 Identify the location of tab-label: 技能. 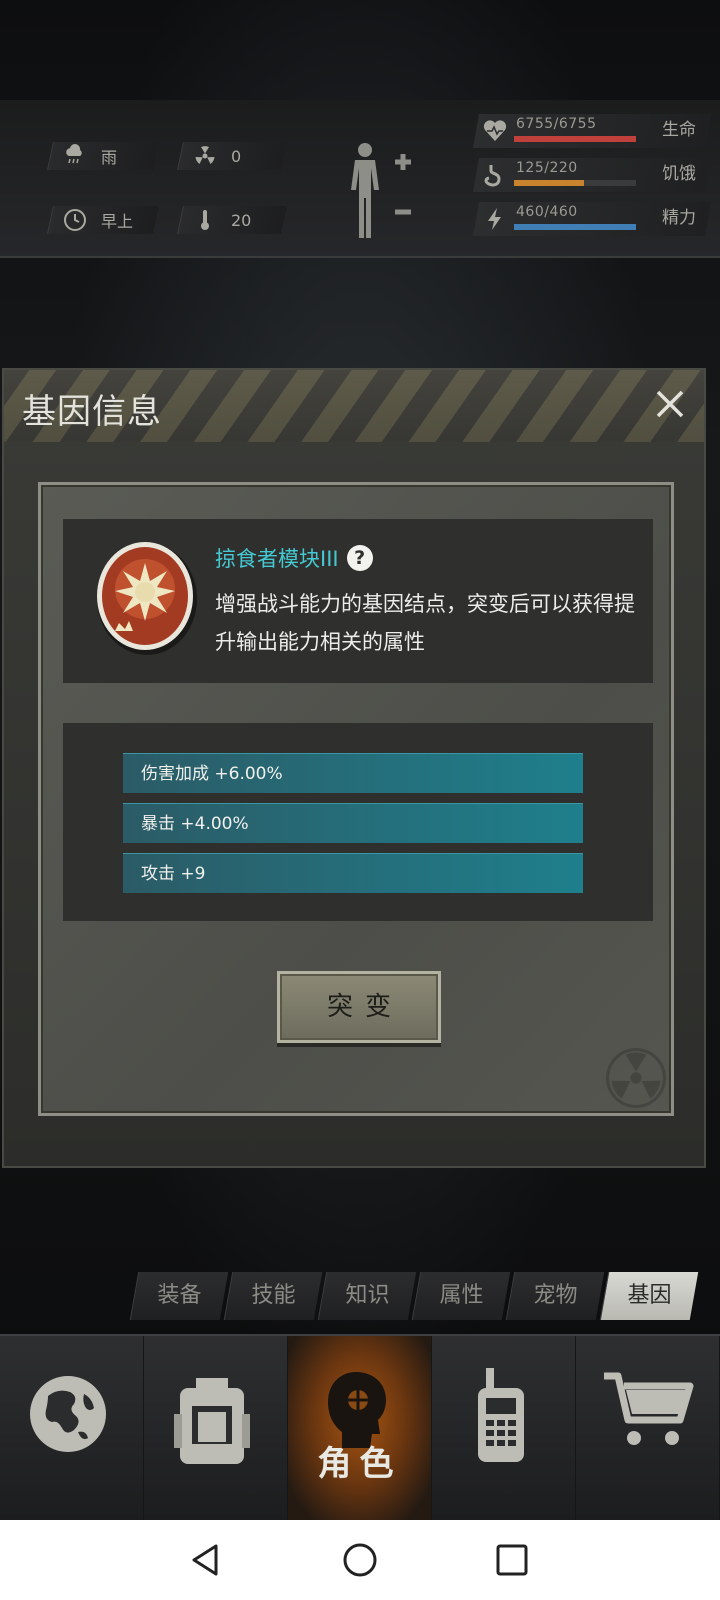
(273, 1295).